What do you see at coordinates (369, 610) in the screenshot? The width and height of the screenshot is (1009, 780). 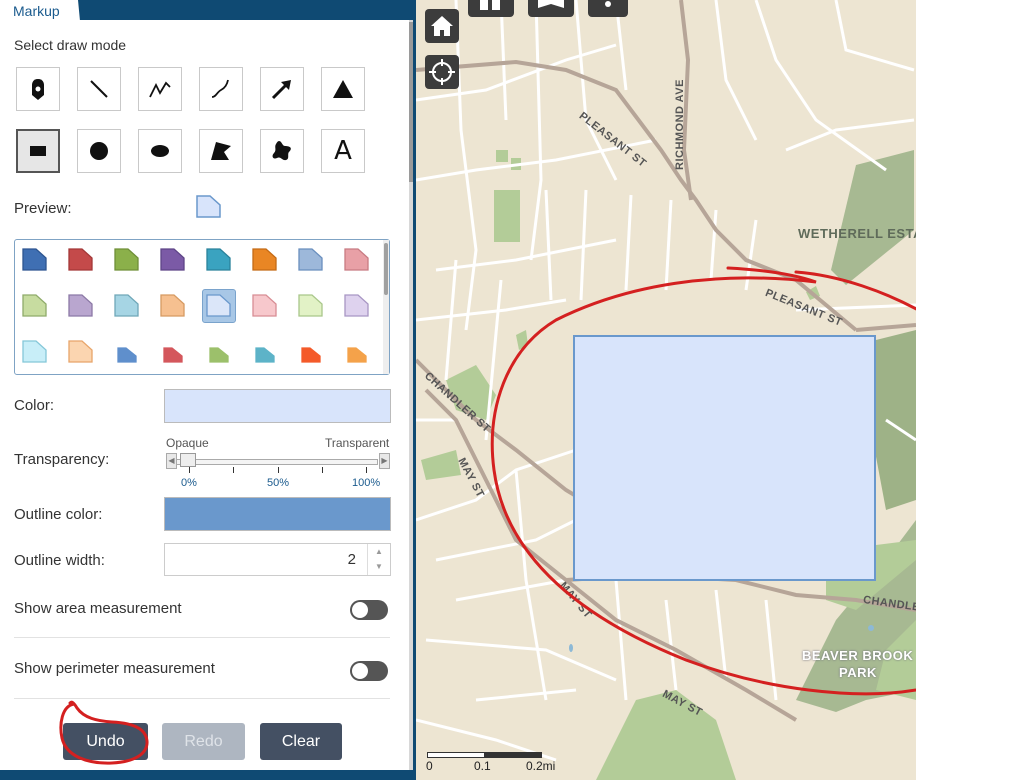 I see `show-area-toggle` at bounding box center [369, 610].